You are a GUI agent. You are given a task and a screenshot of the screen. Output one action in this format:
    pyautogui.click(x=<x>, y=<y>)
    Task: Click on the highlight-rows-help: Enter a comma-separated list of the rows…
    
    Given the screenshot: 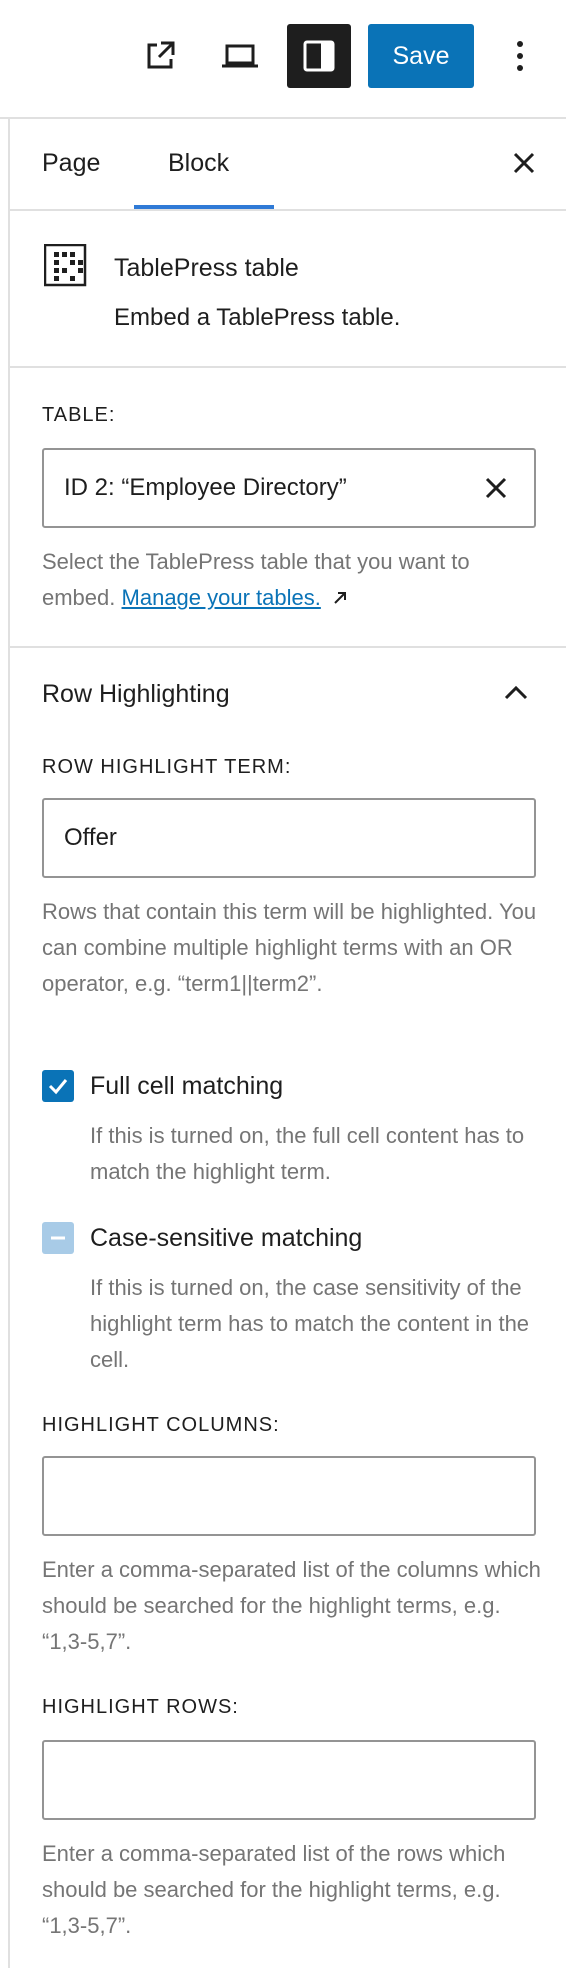 What is the action you would take?
    pyautogui.click(x=274, y=1889)
    